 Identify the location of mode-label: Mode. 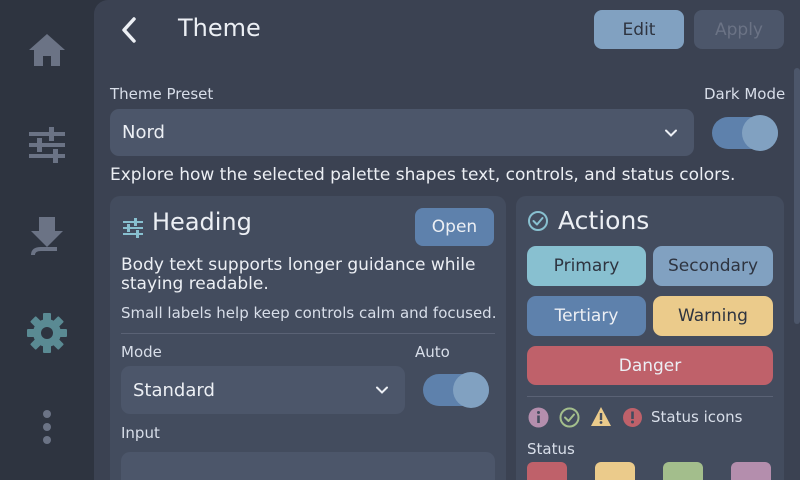
(141, 352).